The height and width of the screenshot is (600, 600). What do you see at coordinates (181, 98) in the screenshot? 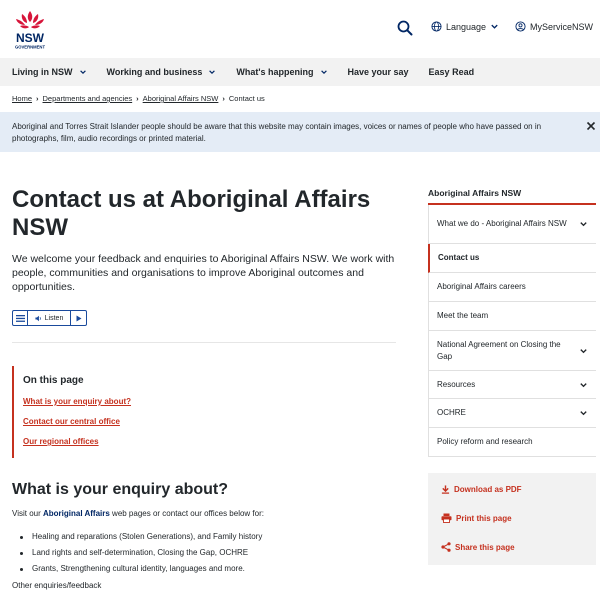
I see `breadcrumb-aboriginal-affairs: Aboriginal Affairs NSW` at bounding box center [181, 98].